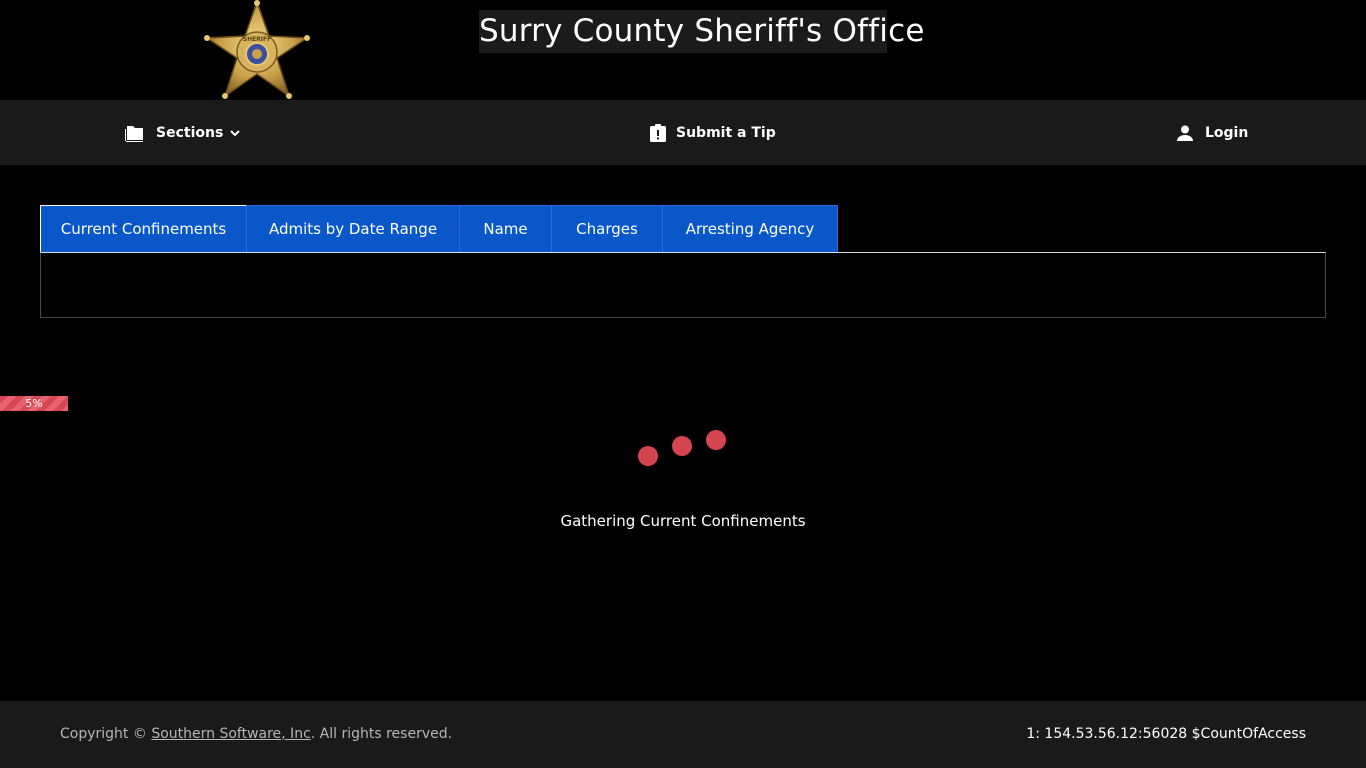 The width and height of the screenshot is (1366, 768). I want to click on tab-arresting-agency: Arresting Agency, so click(750, 228).